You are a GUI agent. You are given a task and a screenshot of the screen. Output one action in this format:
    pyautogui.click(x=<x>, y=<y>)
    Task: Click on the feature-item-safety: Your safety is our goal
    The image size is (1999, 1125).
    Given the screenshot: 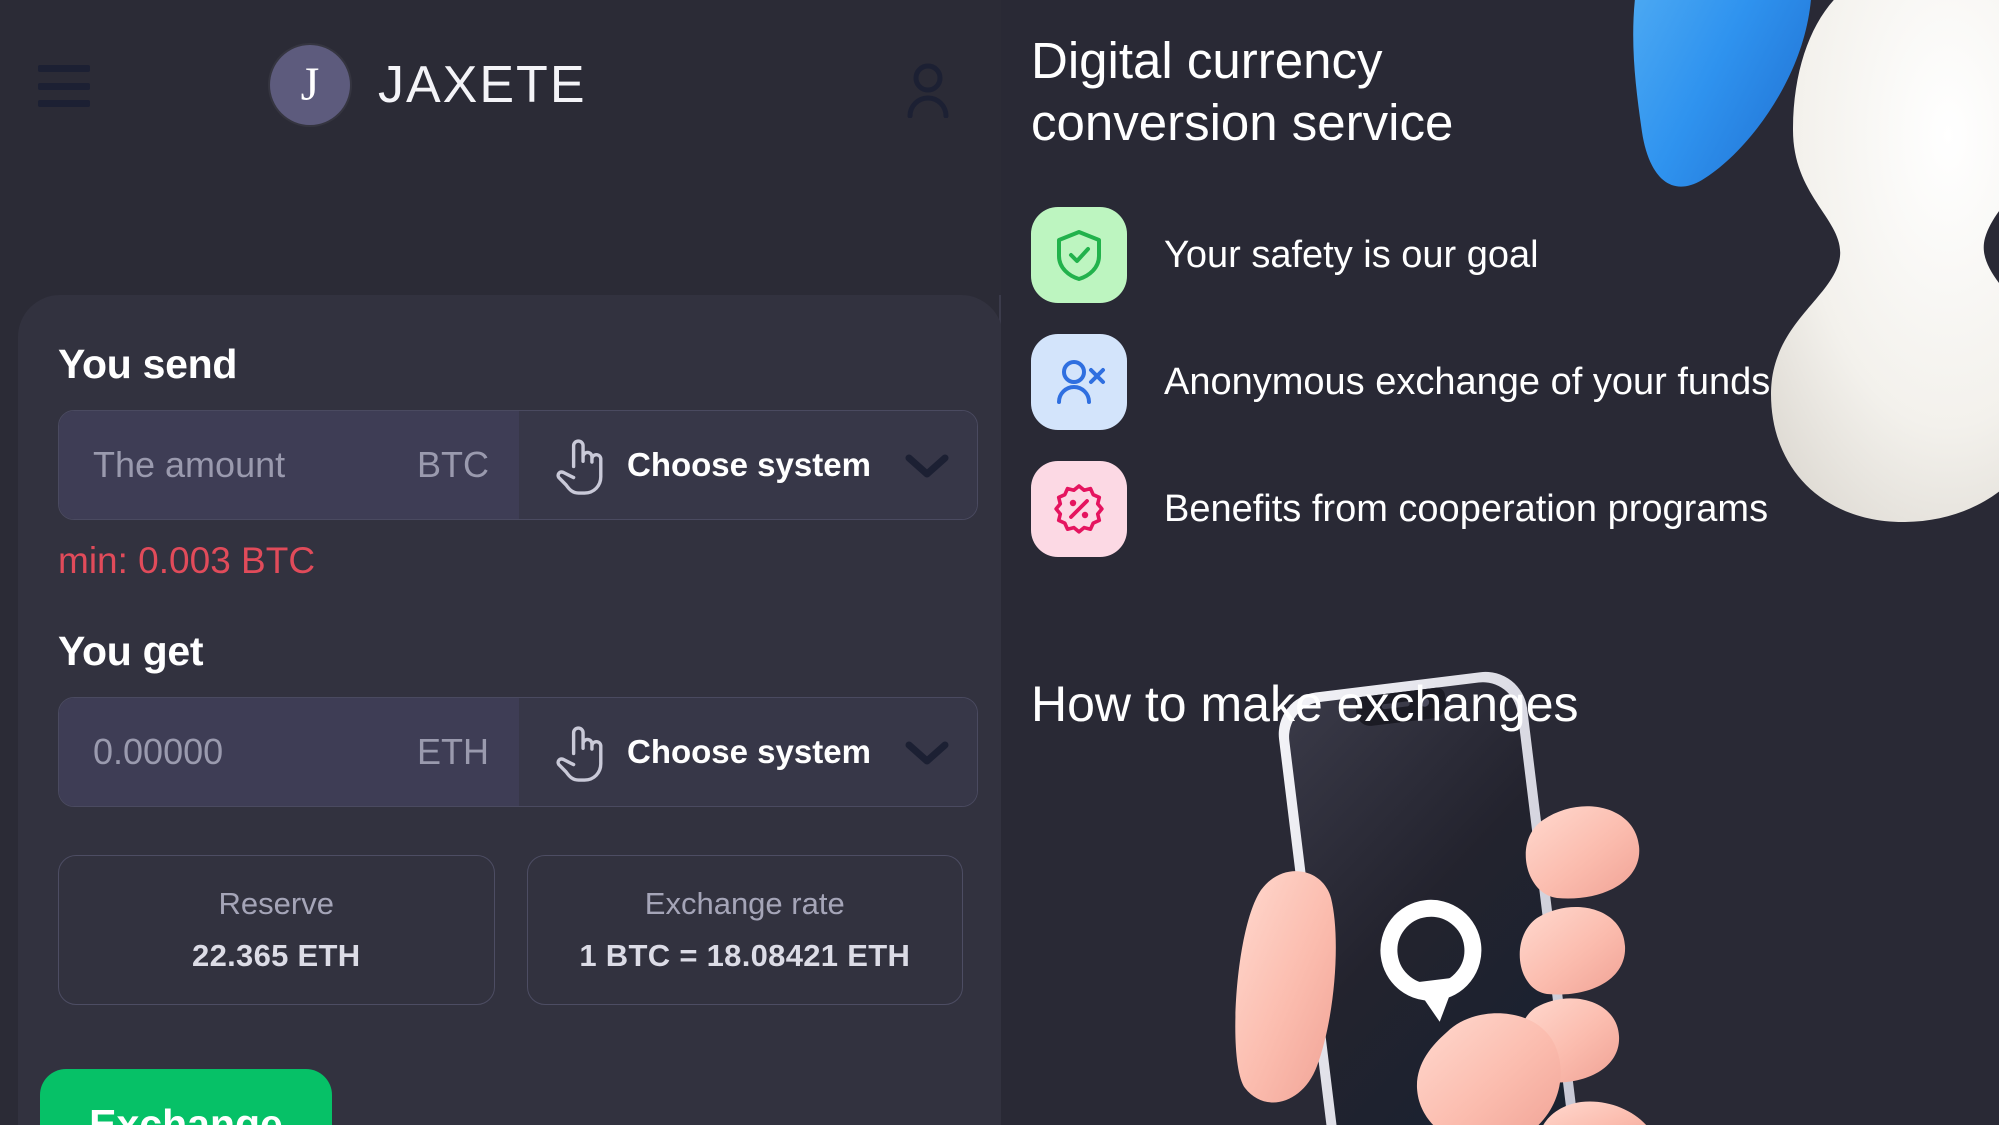 What is the action you would take?
    pyautogui.click(x=1515, y=255)
    